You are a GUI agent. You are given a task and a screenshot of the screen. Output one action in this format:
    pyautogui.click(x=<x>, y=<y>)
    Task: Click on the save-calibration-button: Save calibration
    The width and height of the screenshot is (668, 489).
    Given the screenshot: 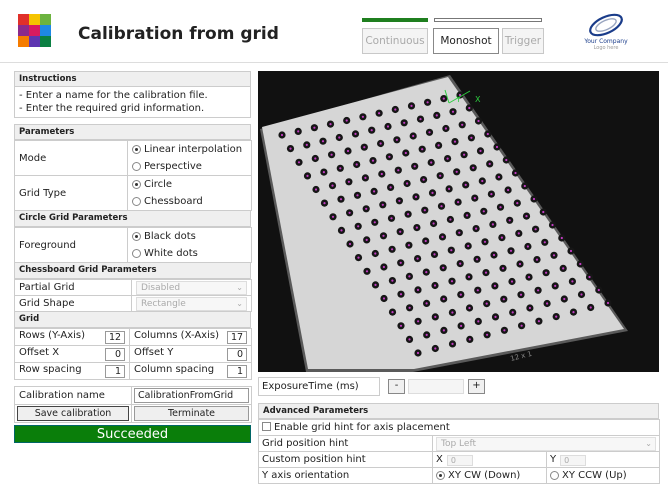 What is the action you would take?
    pyautogui.click(x=73, y=413)
    